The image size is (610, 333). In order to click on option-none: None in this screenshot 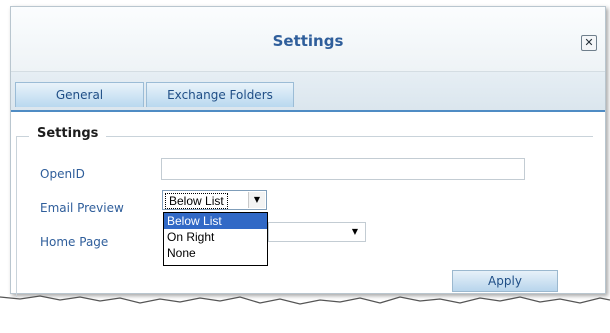, I will do `click(215, 253)`.